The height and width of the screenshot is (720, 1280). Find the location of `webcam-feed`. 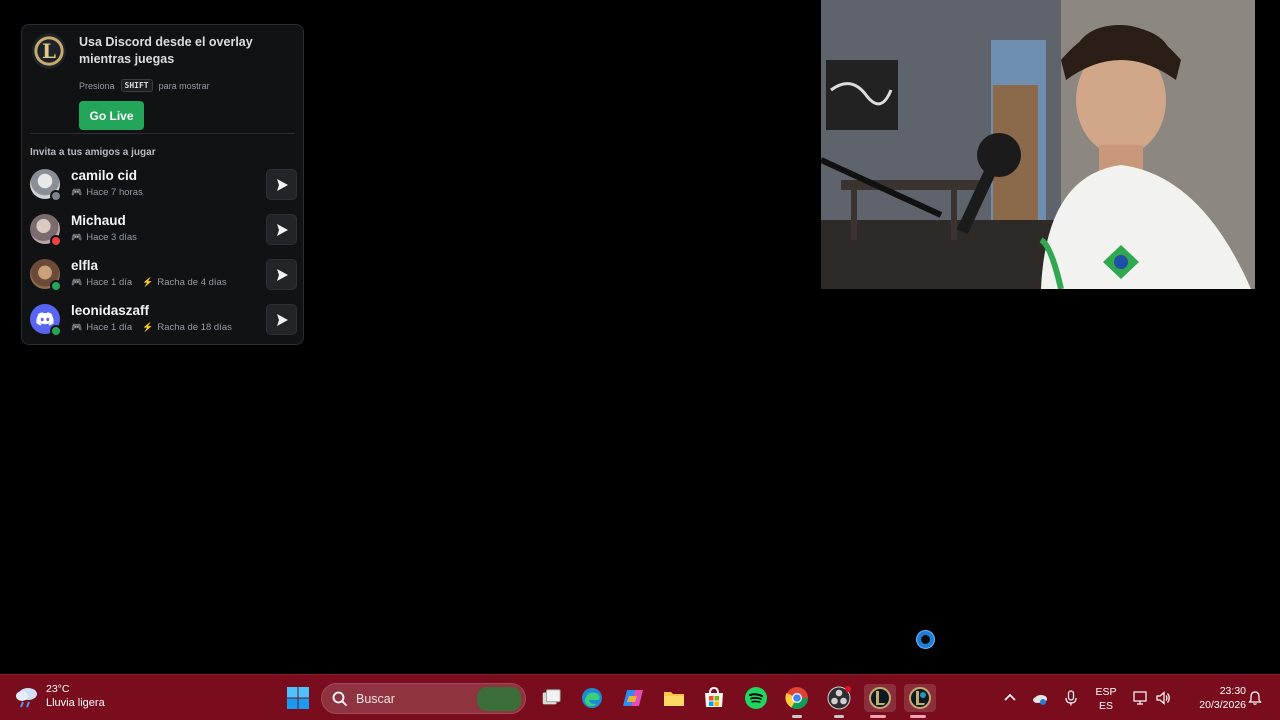

webcam-feed is located at coordinates (1038, 144).